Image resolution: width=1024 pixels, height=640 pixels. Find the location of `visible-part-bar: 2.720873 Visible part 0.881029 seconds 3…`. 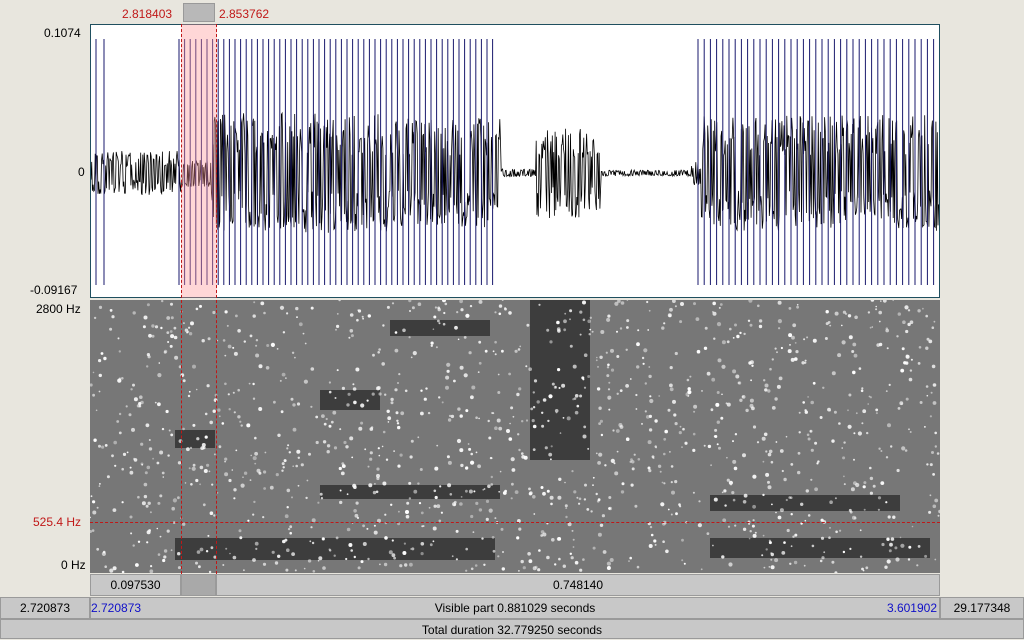

visible-part-bar: 2.720873 Visible part 0.881029 seconds 3… is located at coordinates (515, 608).